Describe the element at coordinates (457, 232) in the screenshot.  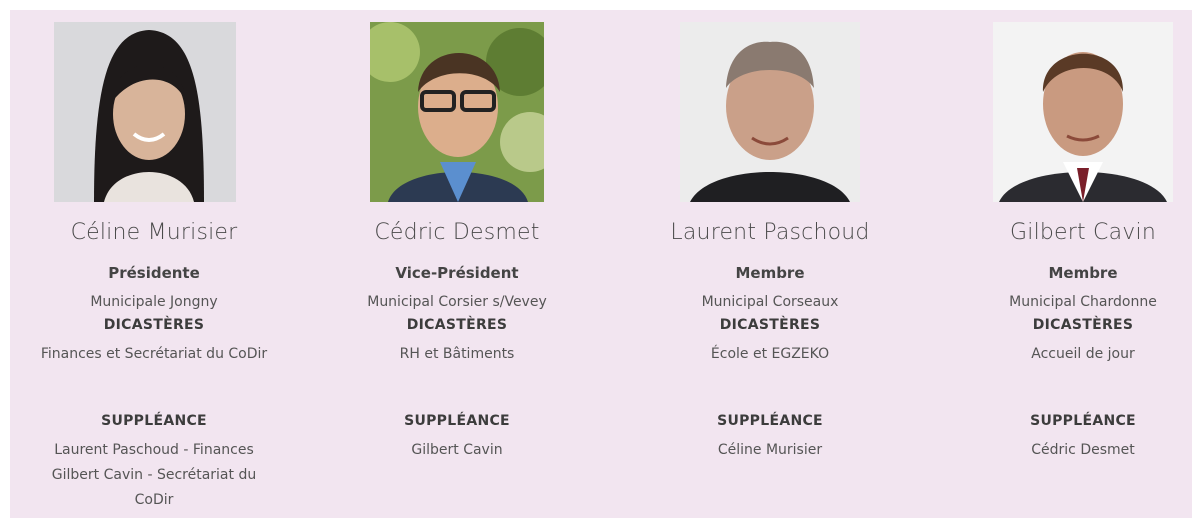
I see `member-name: Cédric Desmet` at that location.